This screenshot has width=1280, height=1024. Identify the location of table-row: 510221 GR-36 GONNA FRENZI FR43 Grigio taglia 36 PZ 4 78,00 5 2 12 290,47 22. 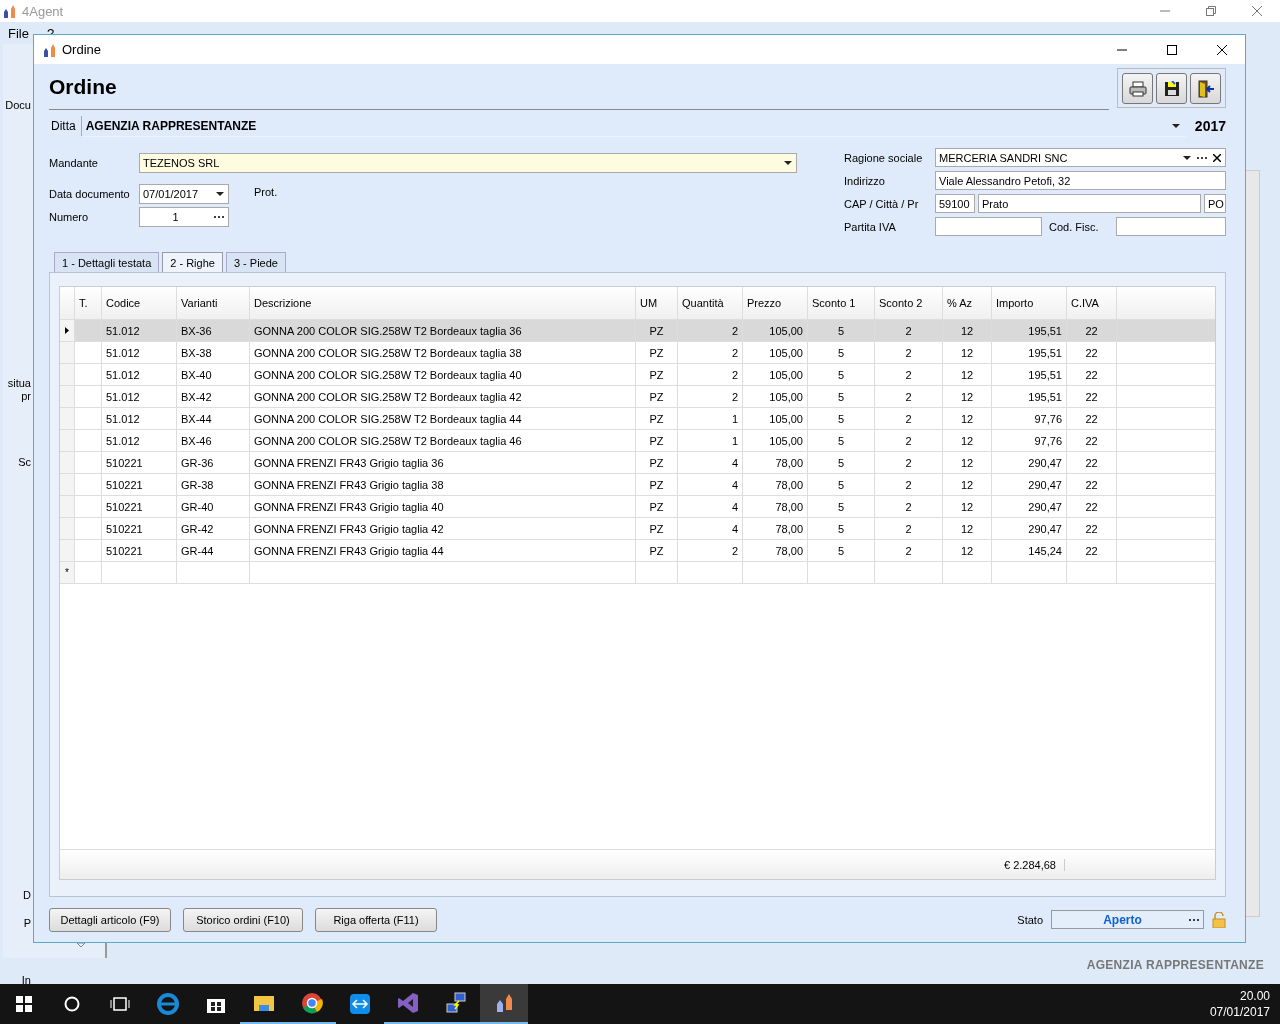
(637, 463).